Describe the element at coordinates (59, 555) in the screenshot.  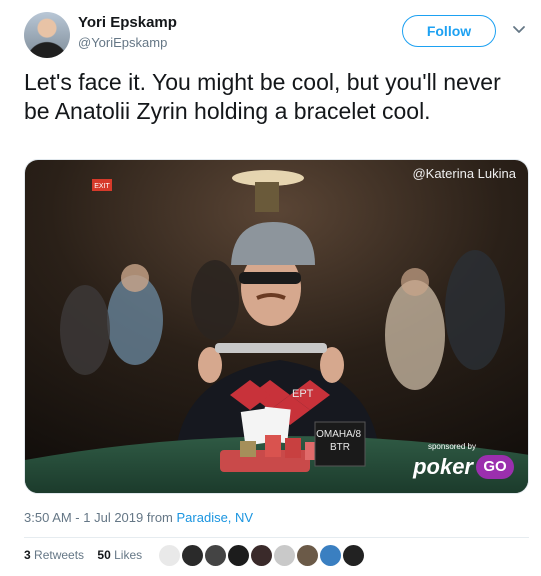
I see `retweets-label: Retweets` at that location.